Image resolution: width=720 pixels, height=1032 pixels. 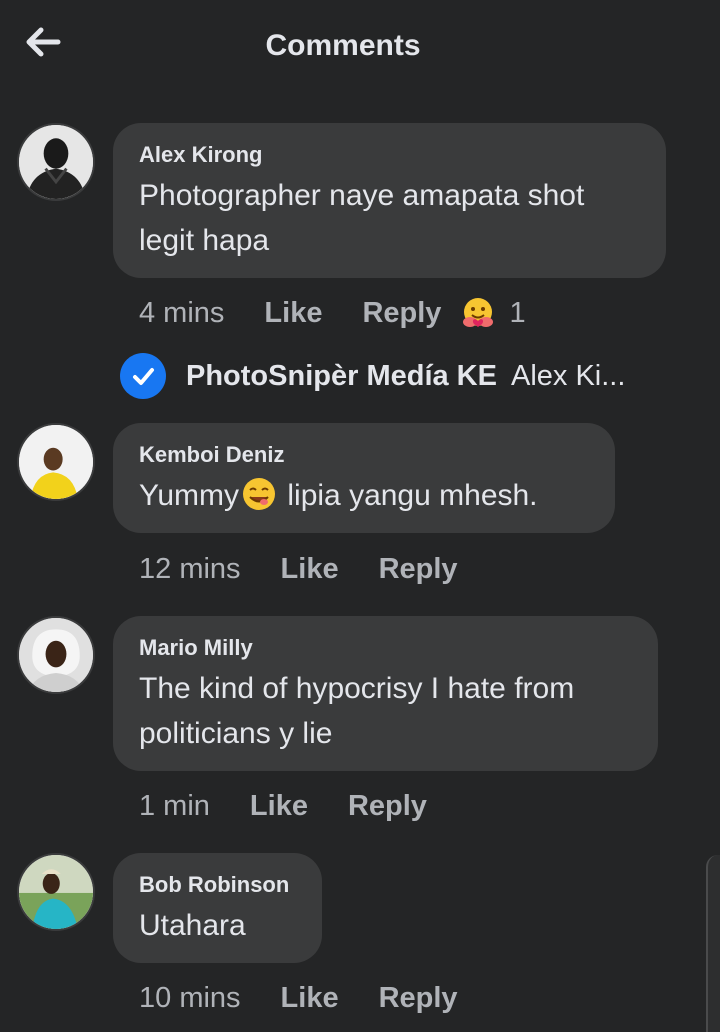 I want to click on avatar-alex-kirong, so click(x=56, y=162).